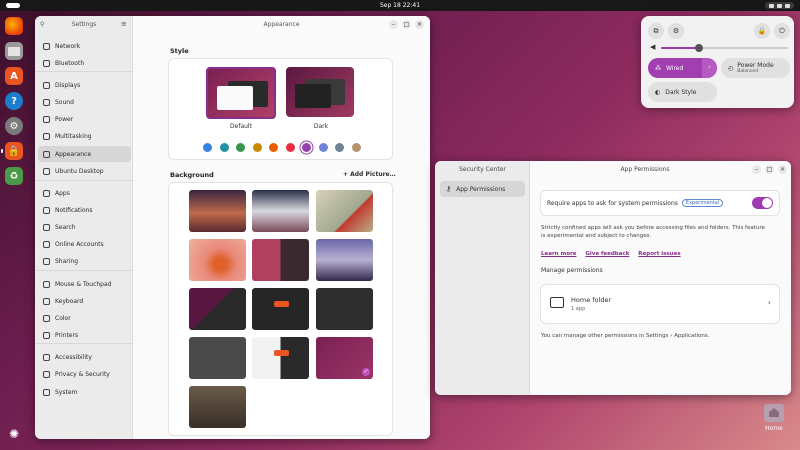 The height and width of the screenshot is (450, 800). Describe the element at coordinates (84, 210) in the screenshot. I see `sidebar-item: Notifications` at that location.